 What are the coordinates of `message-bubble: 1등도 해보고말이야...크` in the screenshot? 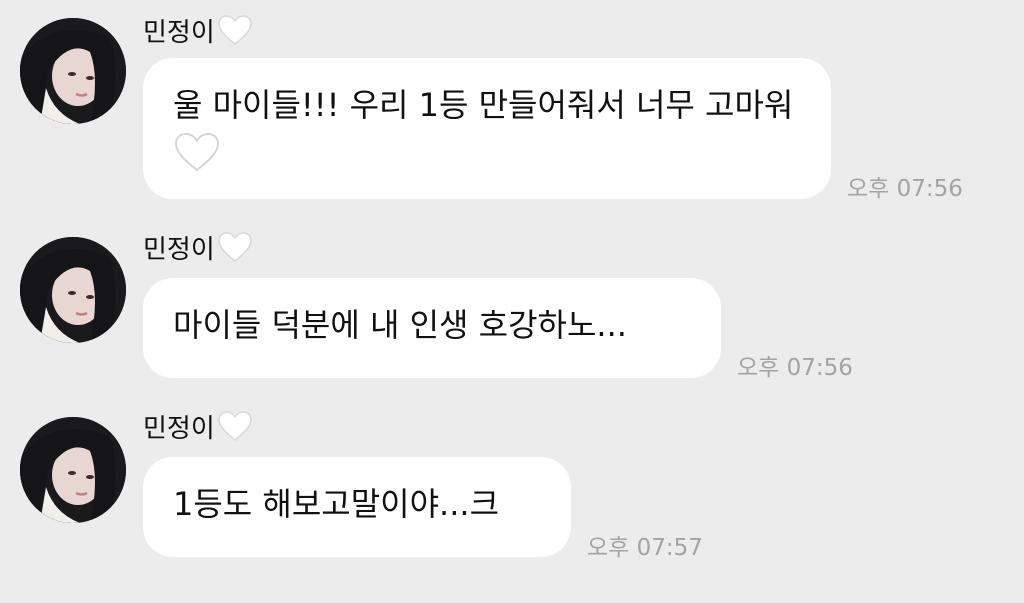 It's located at (357, 507).